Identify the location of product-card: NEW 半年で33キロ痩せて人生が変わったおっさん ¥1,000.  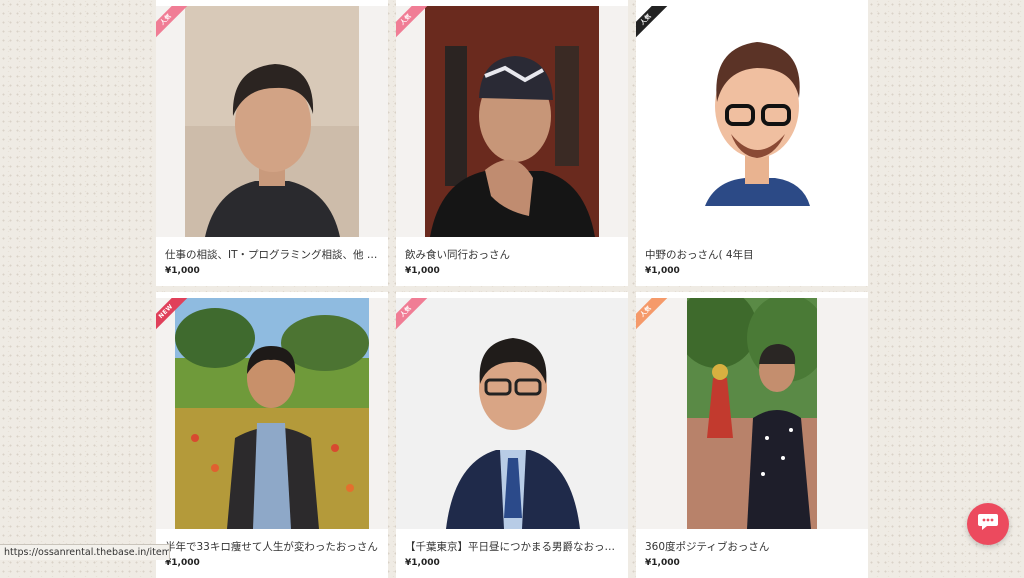
(272, 435).